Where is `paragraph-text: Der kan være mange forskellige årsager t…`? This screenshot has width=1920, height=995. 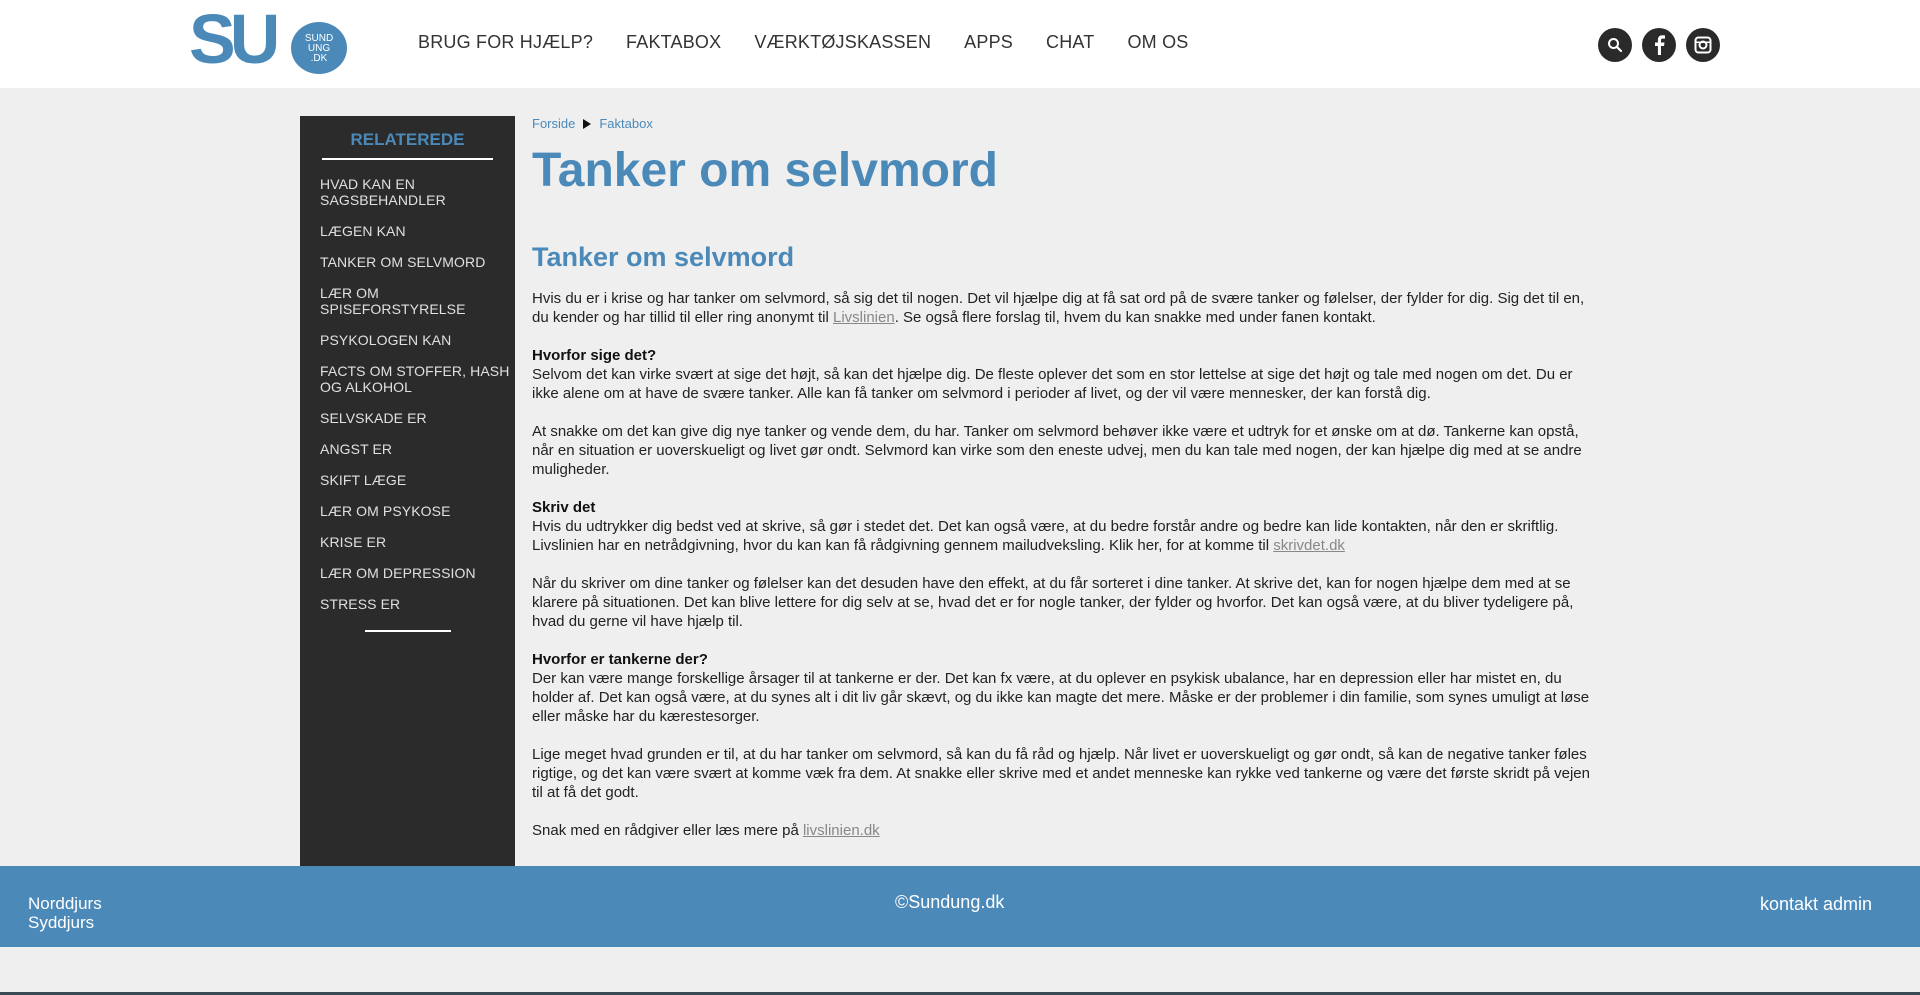 paragraph-text: Der kan være mange forskellige årsager t… is located at coordinates (1061, 697).